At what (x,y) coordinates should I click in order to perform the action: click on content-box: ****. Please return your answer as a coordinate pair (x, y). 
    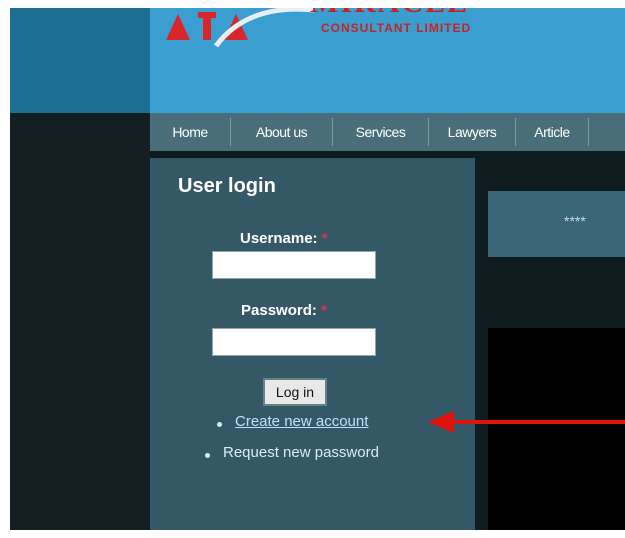
    Looking at the image, I should click on (556, 224).